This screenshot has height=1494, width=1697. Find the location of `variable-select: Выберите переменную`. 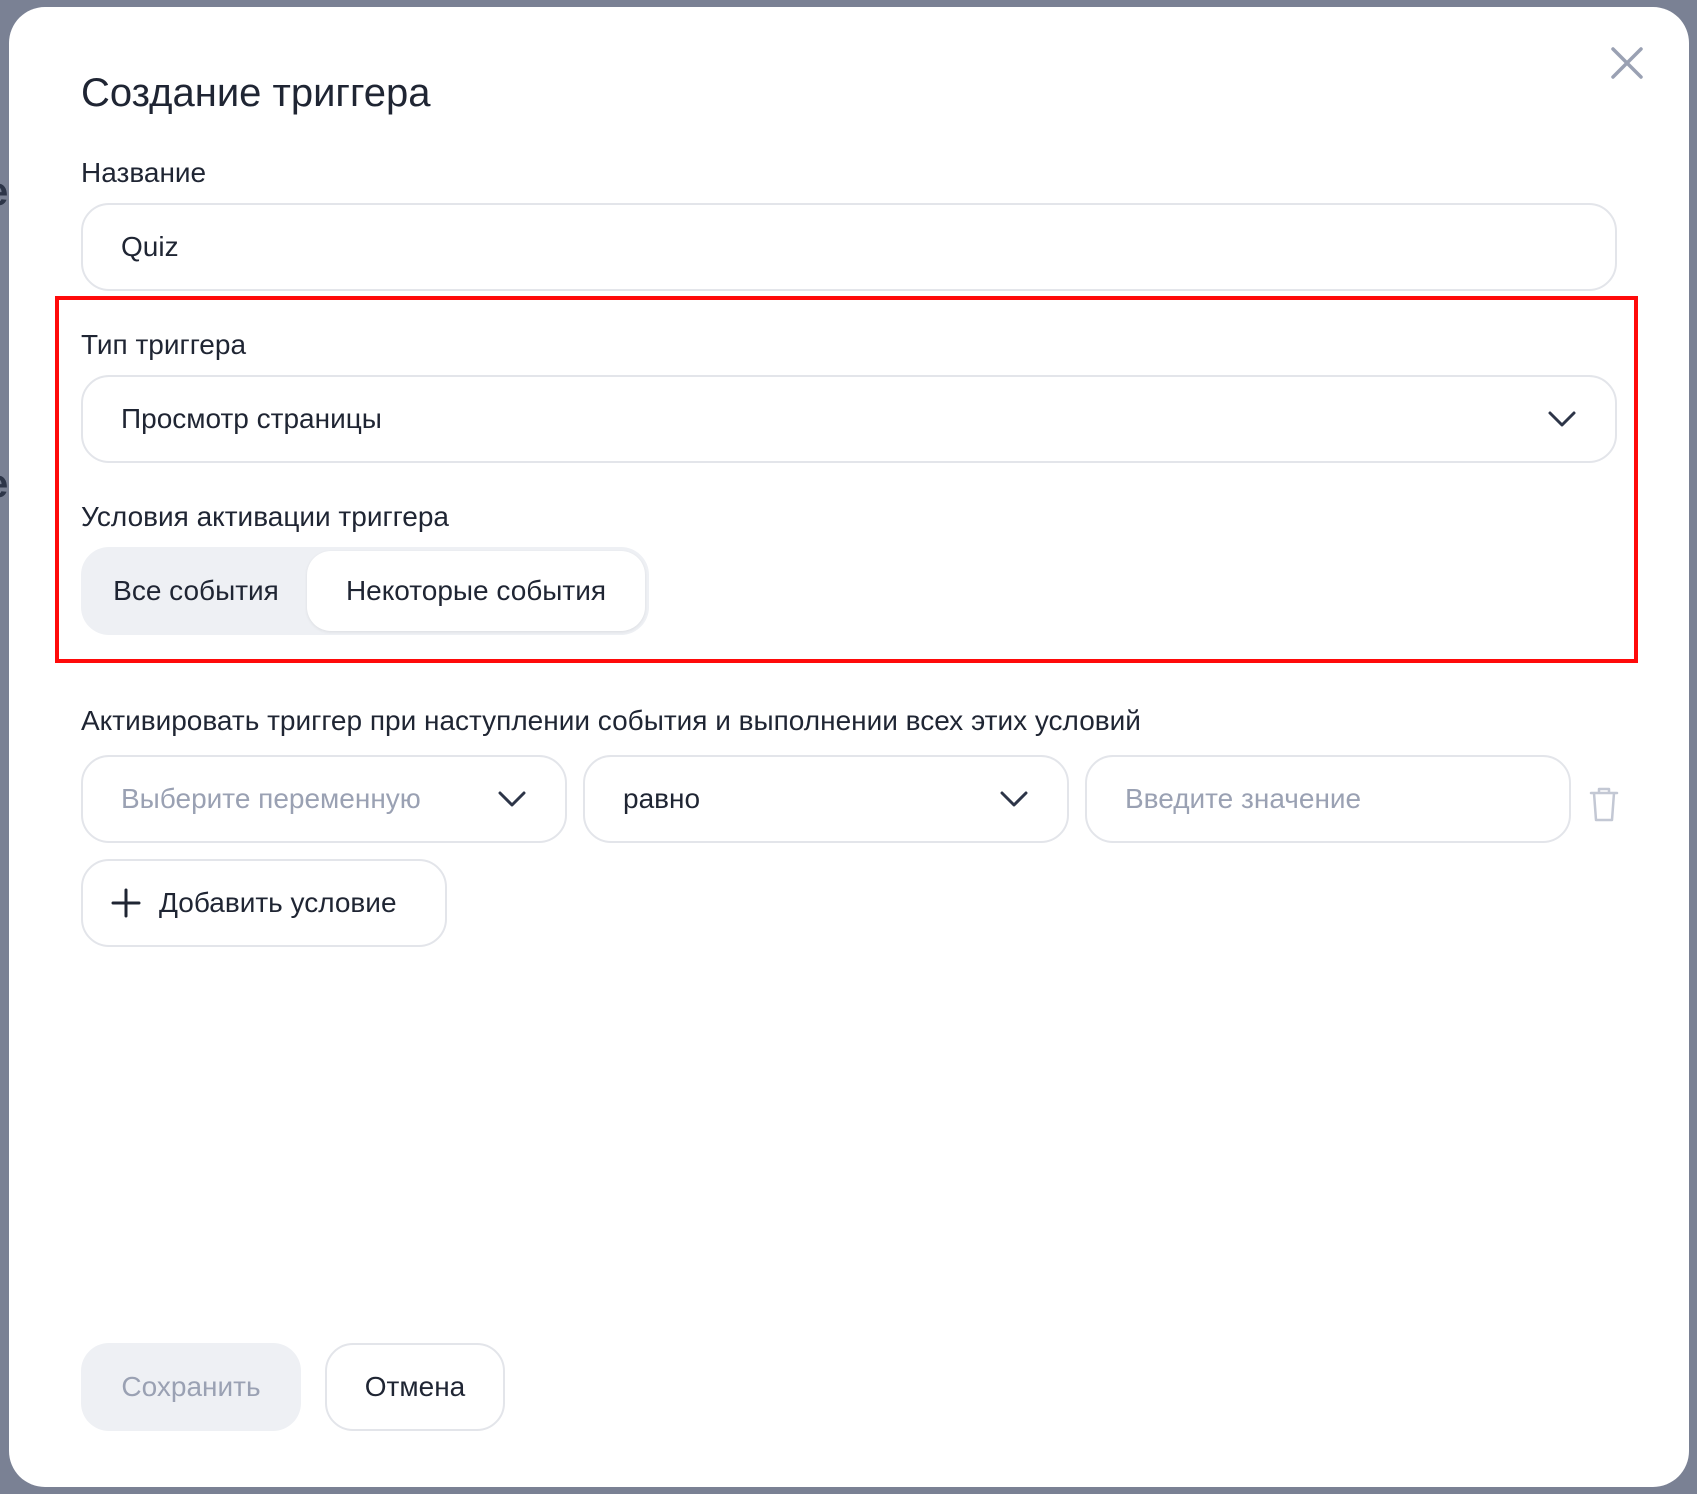

variable-select: Выберите переменную is located at coordinates (324, 799).